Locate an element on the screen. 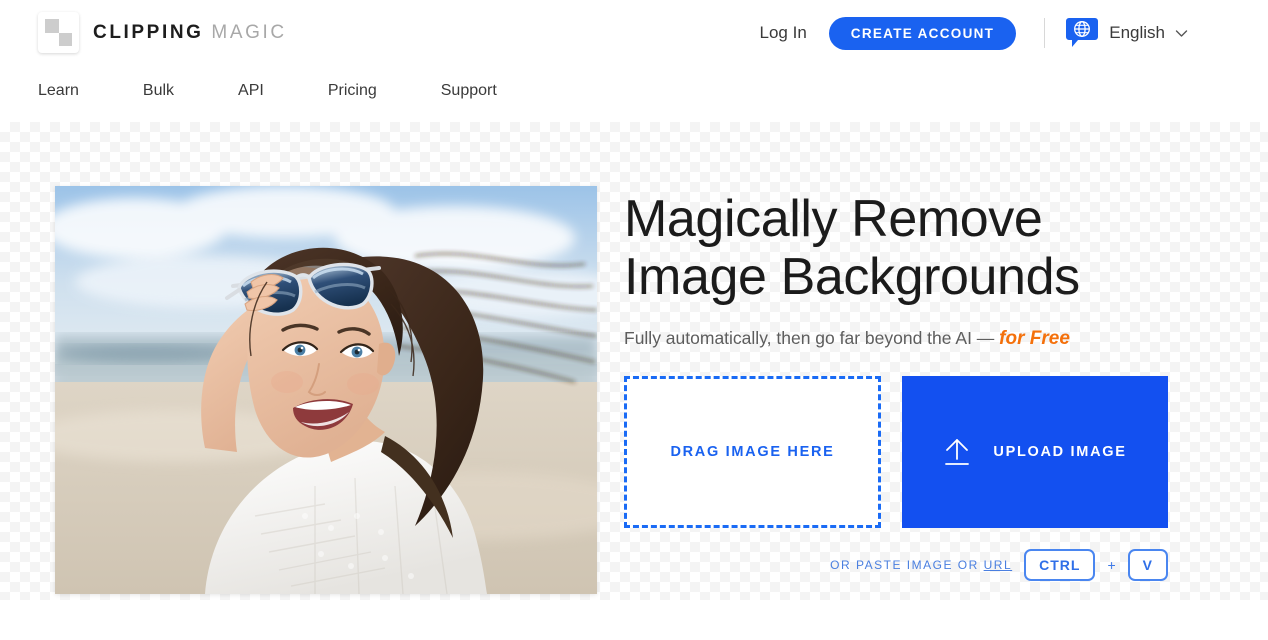 Image resolution: width=1268 pixels, height=640 pixels. drag-image-dropzone: DRAG IMAGE HERE is located at coordinates (752, 452).